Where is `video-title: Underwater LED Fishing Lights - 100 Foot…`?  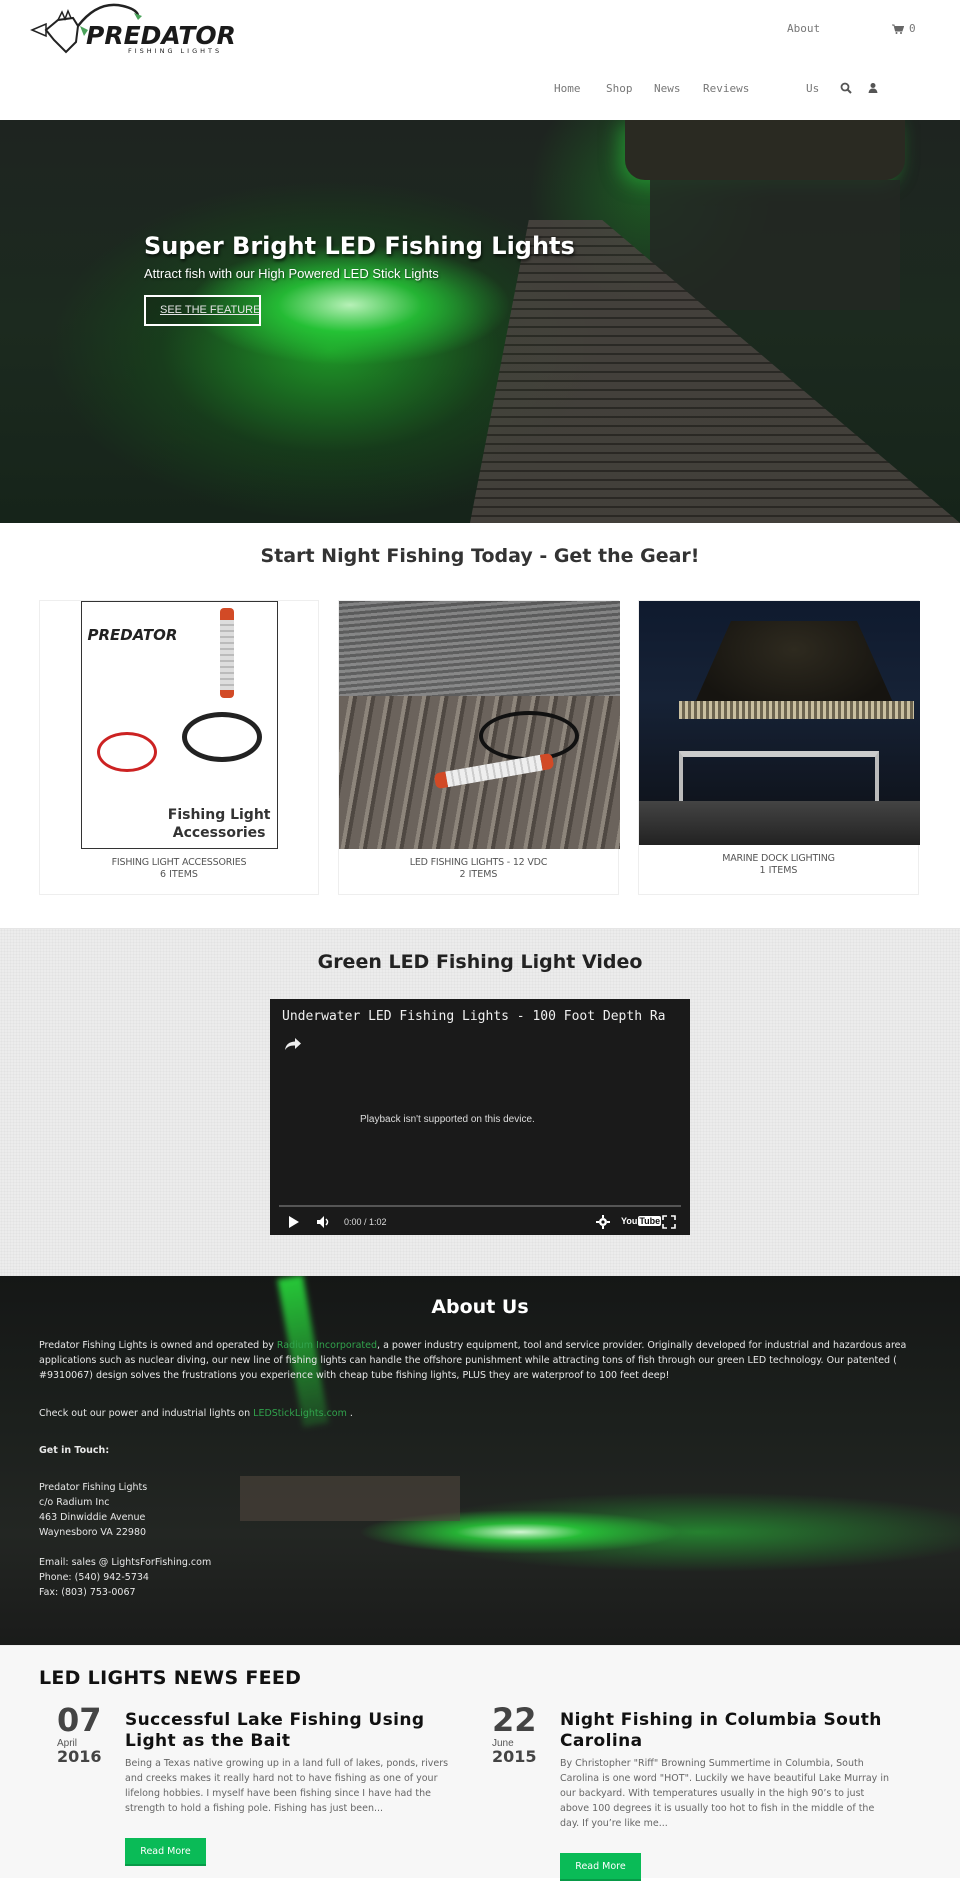
video-title: Underwater LED Fishing Lights - 100 Foot… is located at coordinates (474, 1016).